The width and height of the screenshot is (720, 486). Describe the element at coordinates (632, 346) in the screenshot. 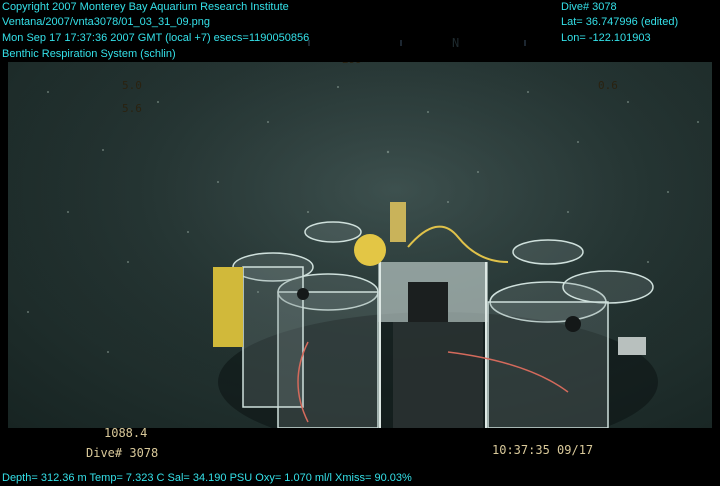

I see `bracket` at that location.